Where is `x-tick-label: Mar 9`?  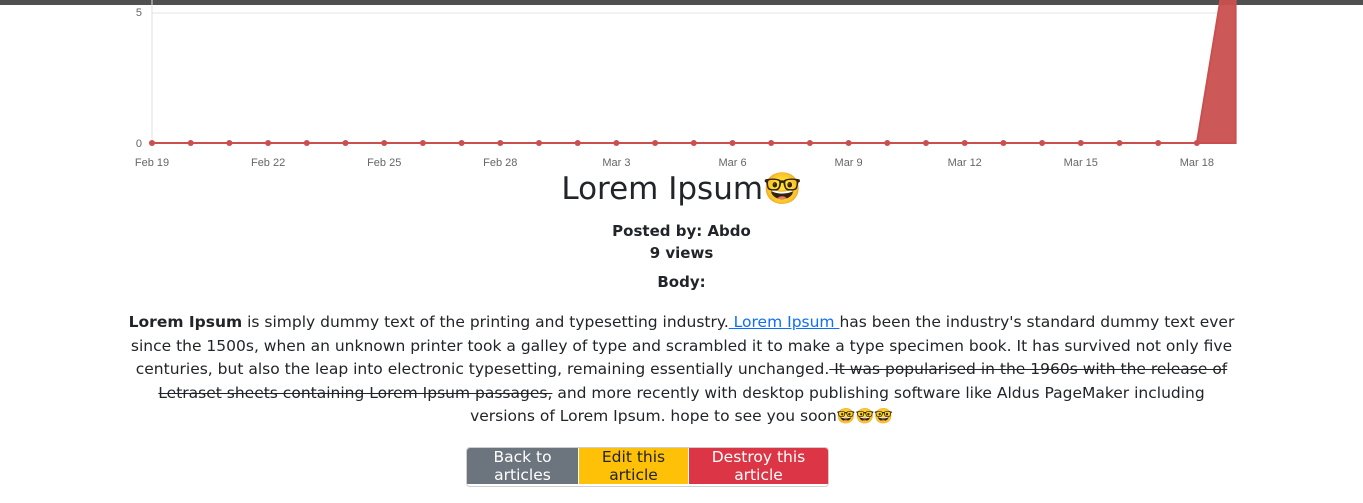 x-tick-label: Mar 9 is located at coordinates (849, 163).